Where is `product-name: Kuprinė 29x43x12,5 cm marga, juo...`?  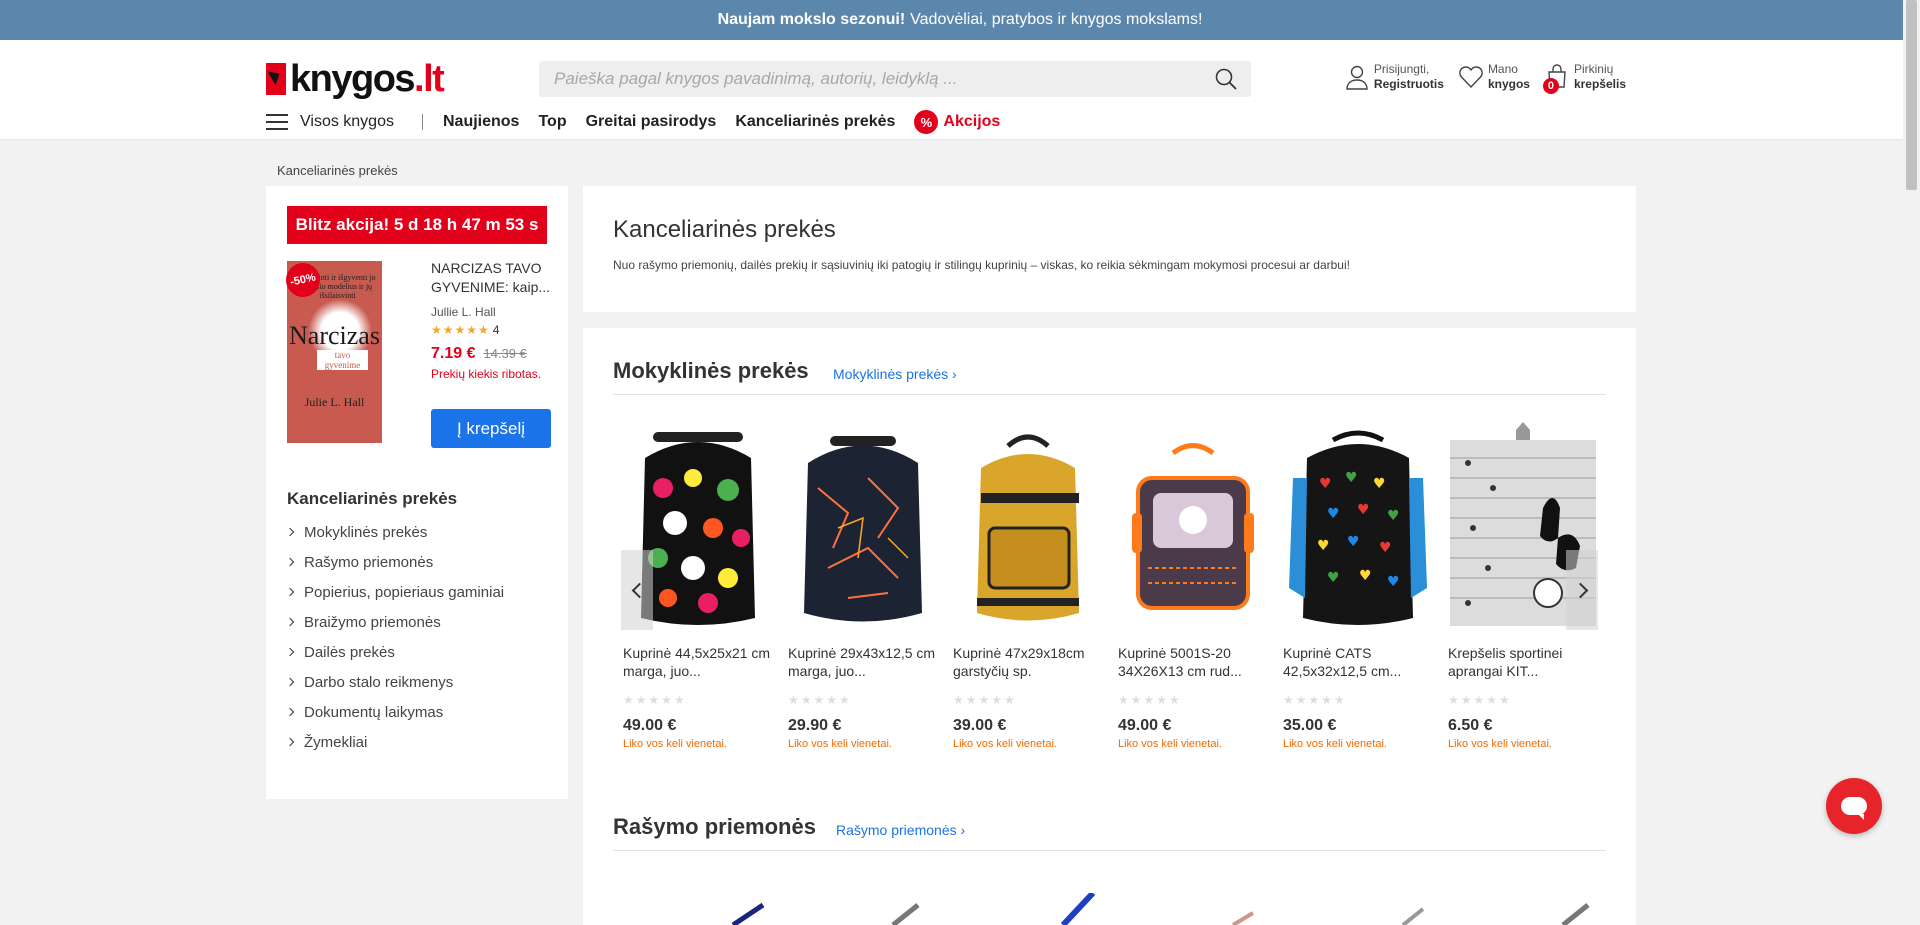
product-name: Kuprinė 29x43x12,5 cm marga, juo... is located at coordinates (863, 662).